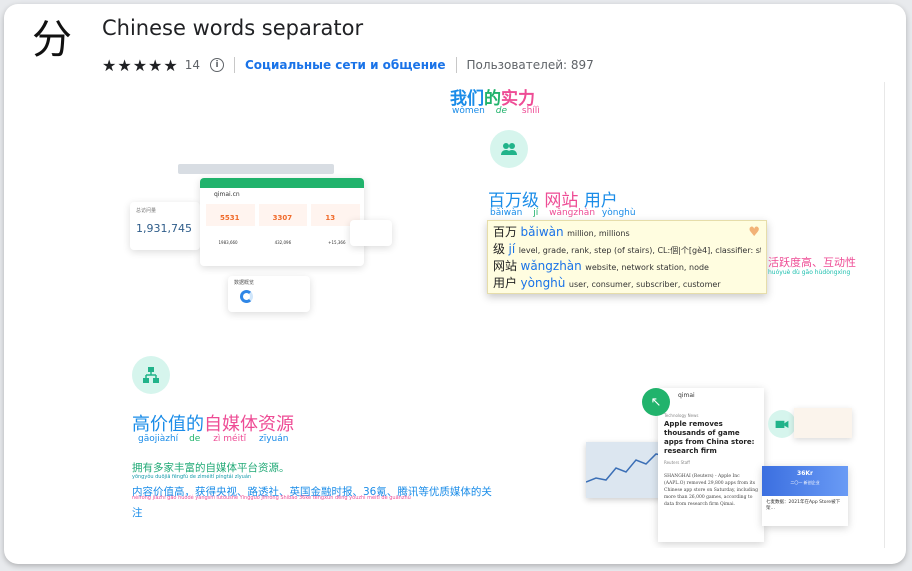 This screenshot has width=912, height=571. What do you see at coordinates (530, 111) in the screenshot?
I see `pinyin: shílì` at bounding box center [530, 111].